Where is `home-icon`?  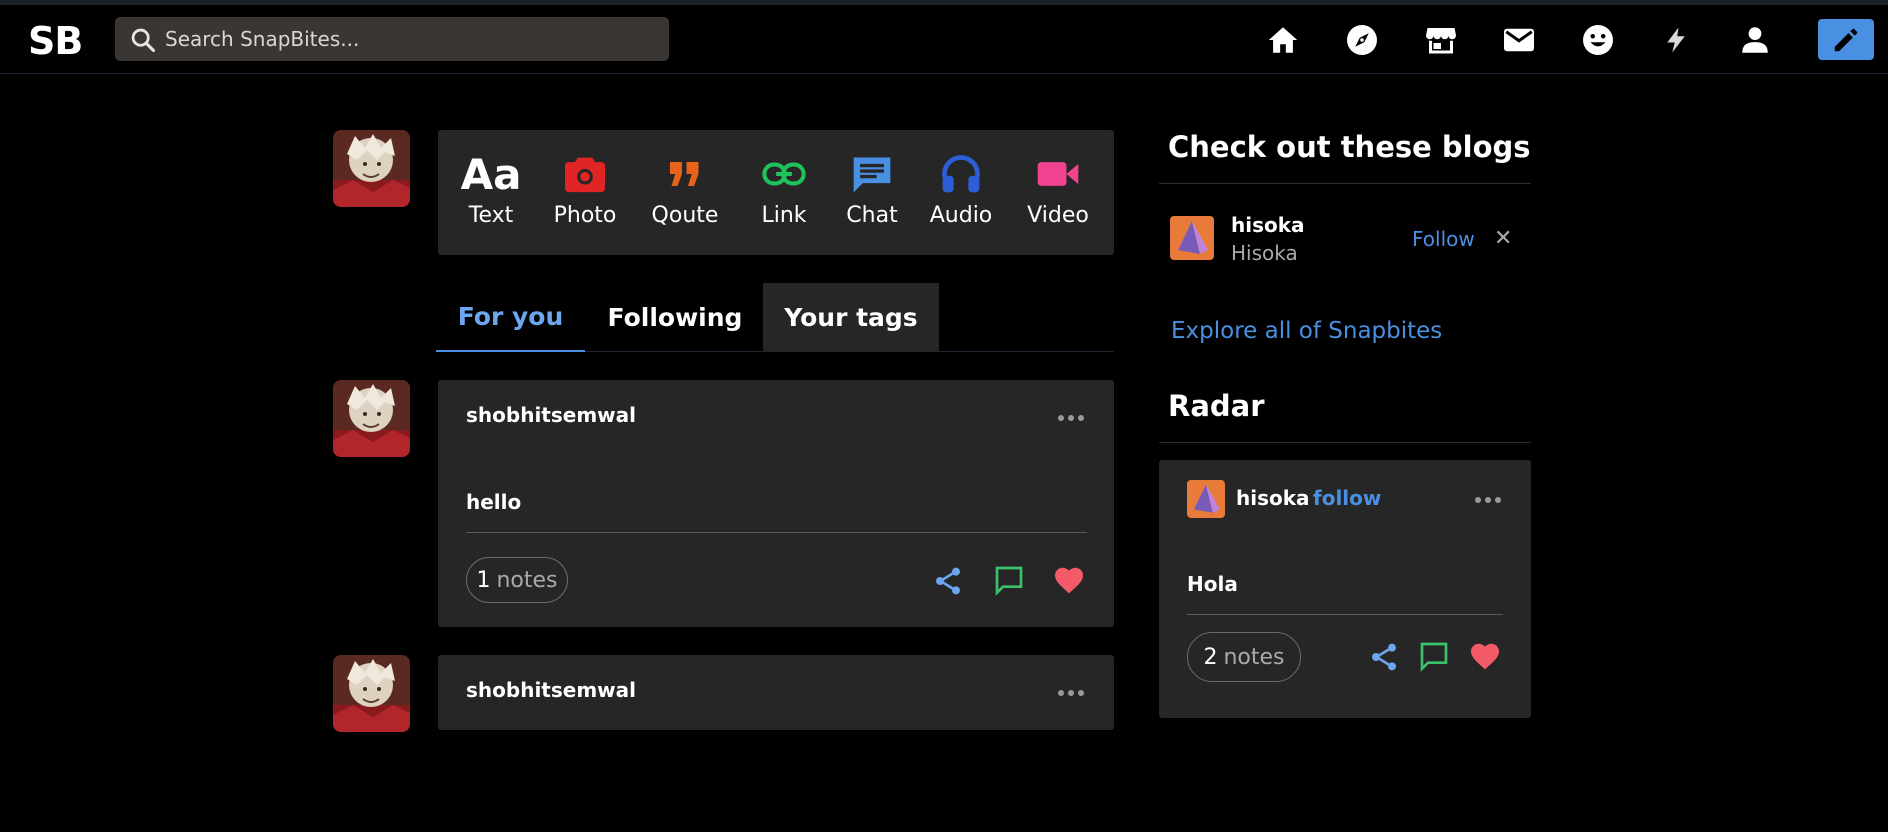 home-icon is located at coordinates (1283, 40).